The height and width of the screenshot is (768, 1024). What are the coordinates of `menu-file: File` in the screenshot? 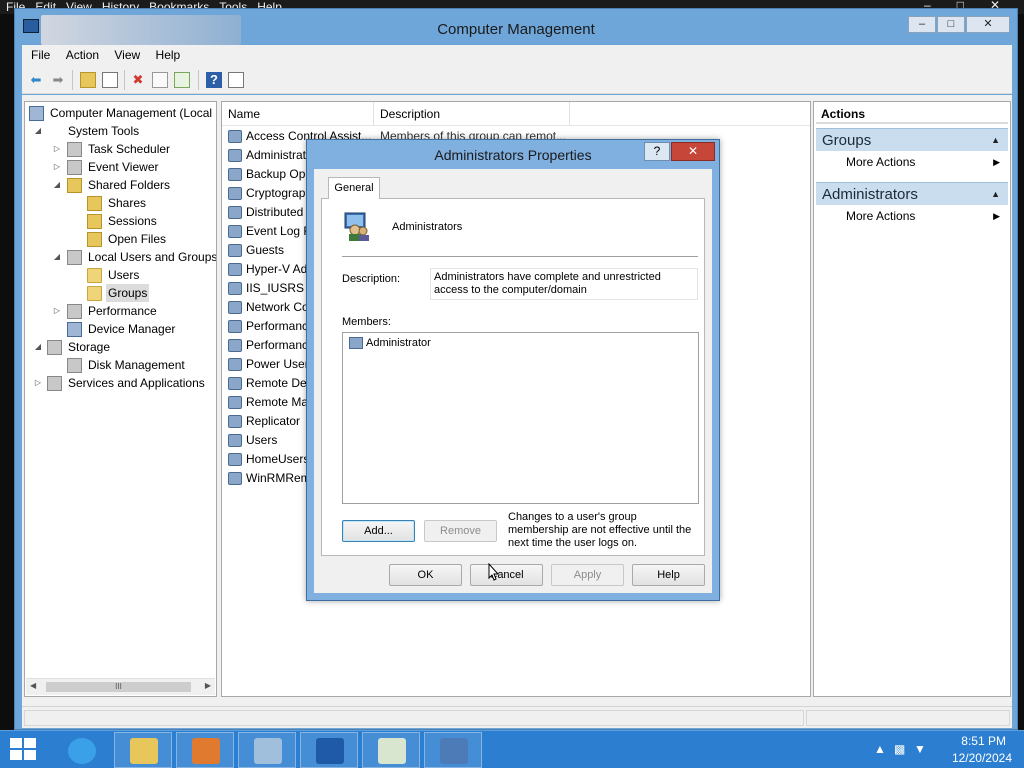 It's located at (36, 53).